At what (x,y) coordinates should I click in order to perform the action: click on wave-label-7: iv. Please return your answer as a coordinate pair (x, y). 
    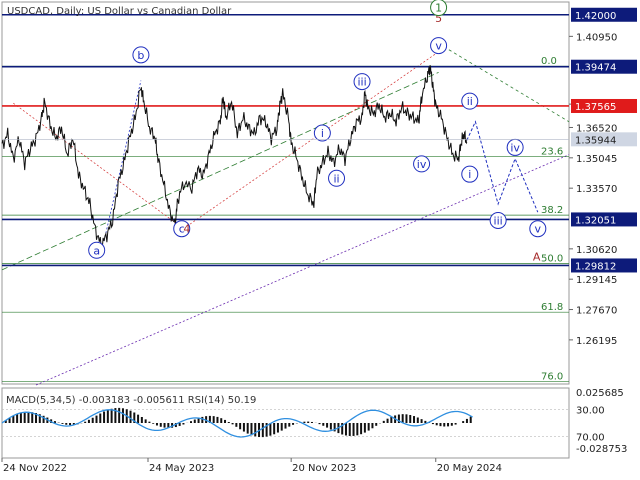
    Looking at the image, I should click on (422, 164).